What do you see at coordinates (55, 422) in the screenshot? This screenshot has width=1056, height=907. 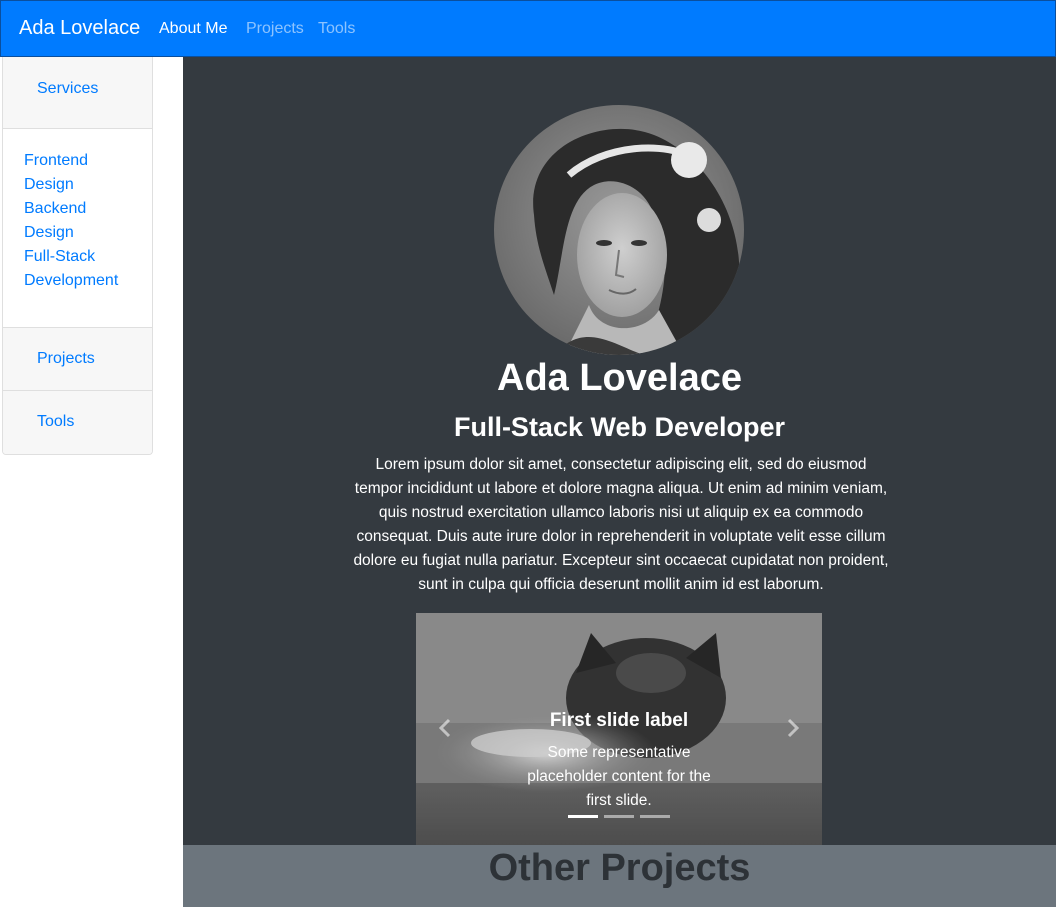 I see `sidebar-item-tools: Tools` at bounding box center [55, 422].